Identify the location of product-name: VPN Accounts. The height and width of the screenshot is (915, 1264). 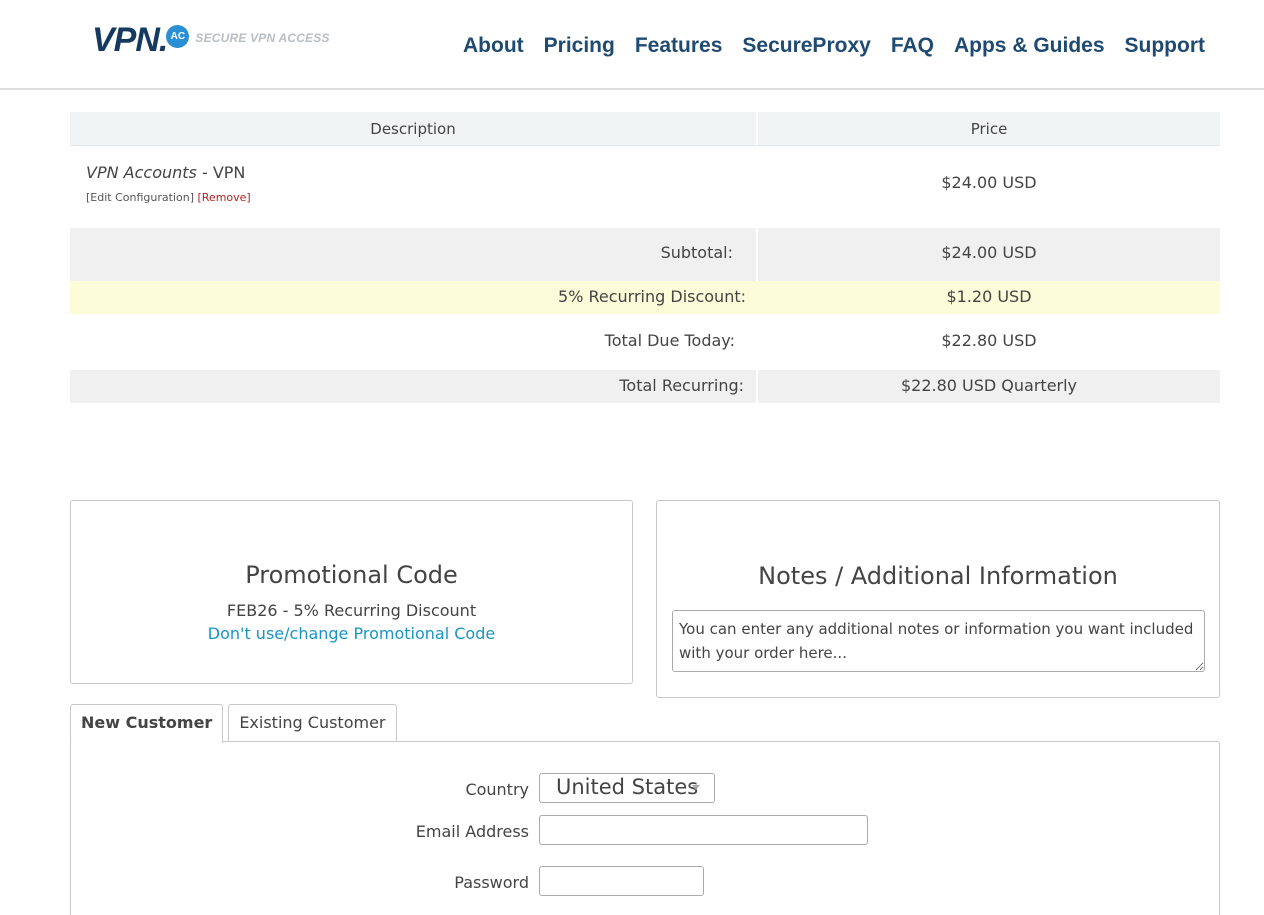
(141, 172).